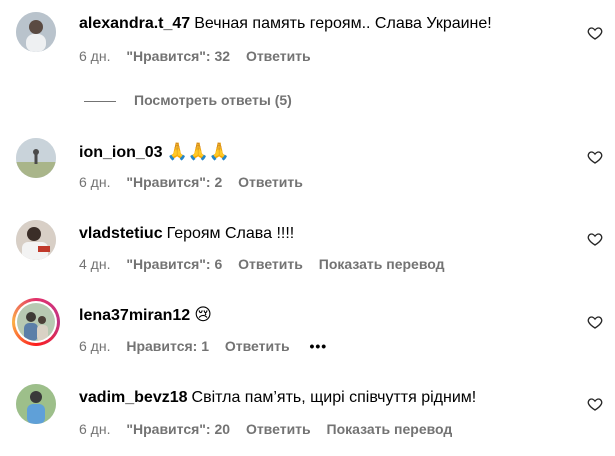 The width and height of the screenshot is (615, 456). I want to click on comment-text: Вечная память героям.. Слава Украине!, so click(343, 23).